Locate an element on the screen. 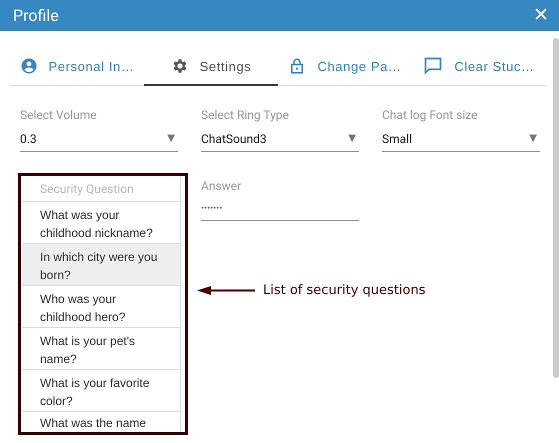 Image resolution: width=559 pixels, height=443 pixels. scrollbar is located at coordinates (556, 208).